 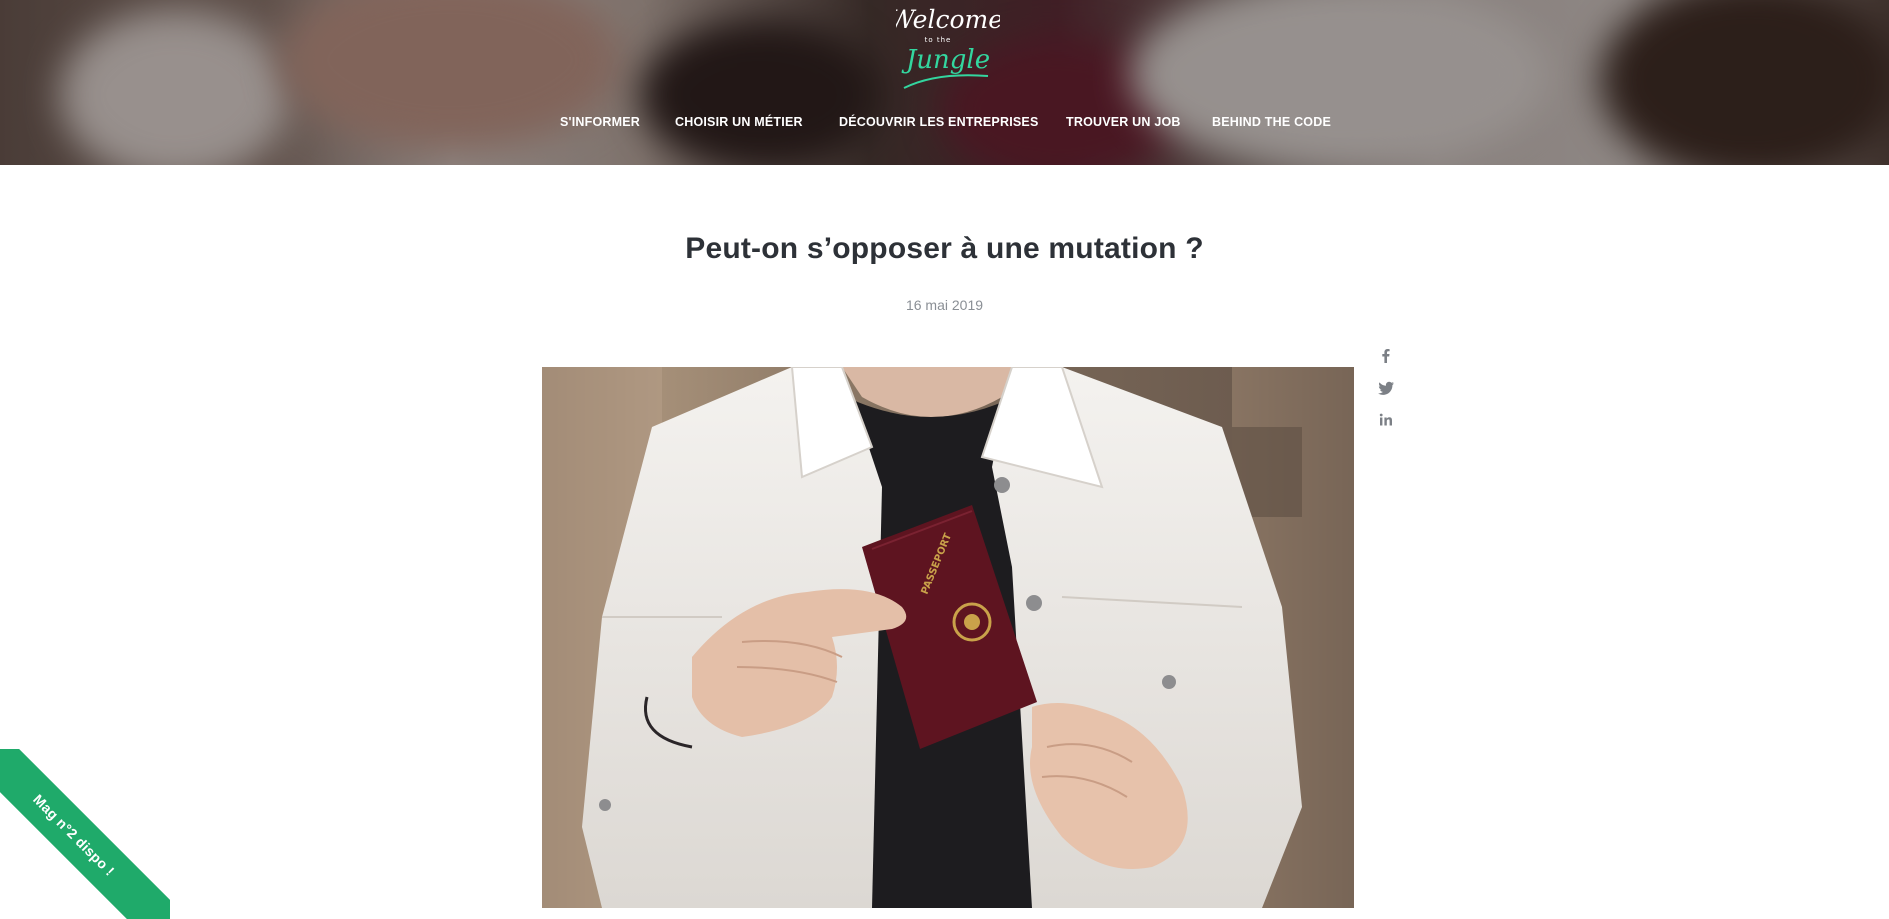 I want to click on nav-item-behind-the-code: BEHIND THE CODE, so click(x=1271, y=122).